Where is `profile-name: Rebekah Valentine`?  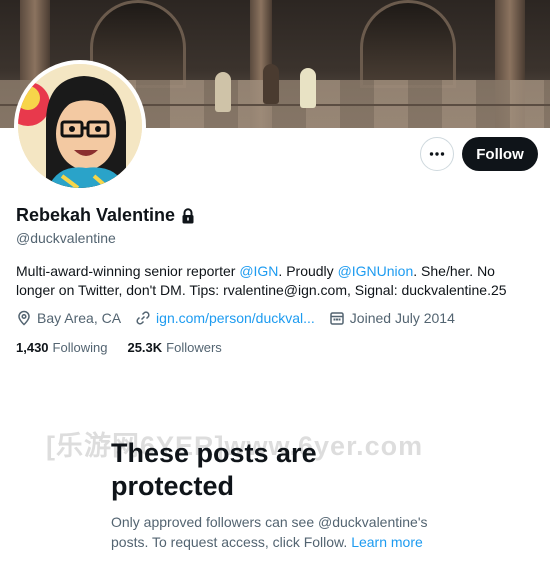
profile-name: Rebekah Valentine is located at coordinates (96, 215).